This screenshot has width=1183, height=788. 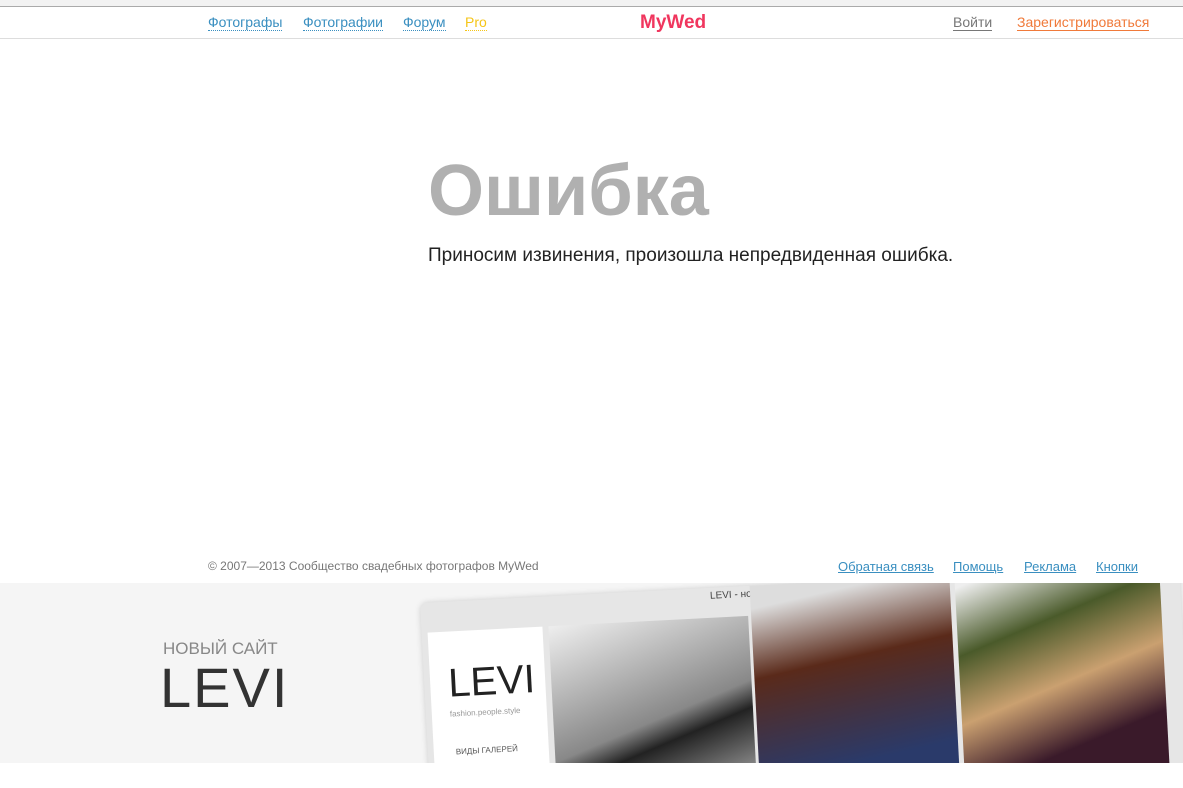 I want to click on preview-logo: LEVI, so click(x=492, y=681).